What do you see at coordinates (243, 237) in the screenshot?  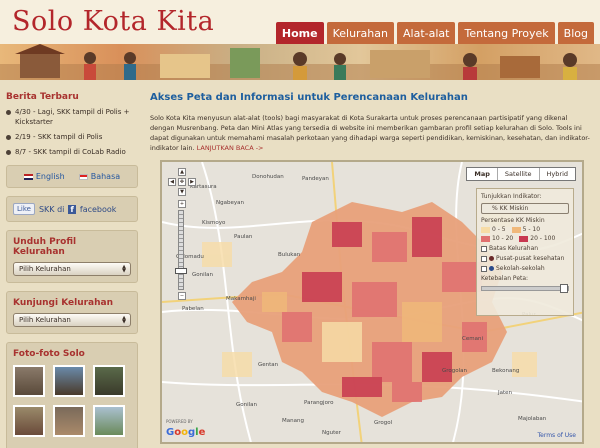 I see `place-label: Paulan` at bounding box center [243, 237].